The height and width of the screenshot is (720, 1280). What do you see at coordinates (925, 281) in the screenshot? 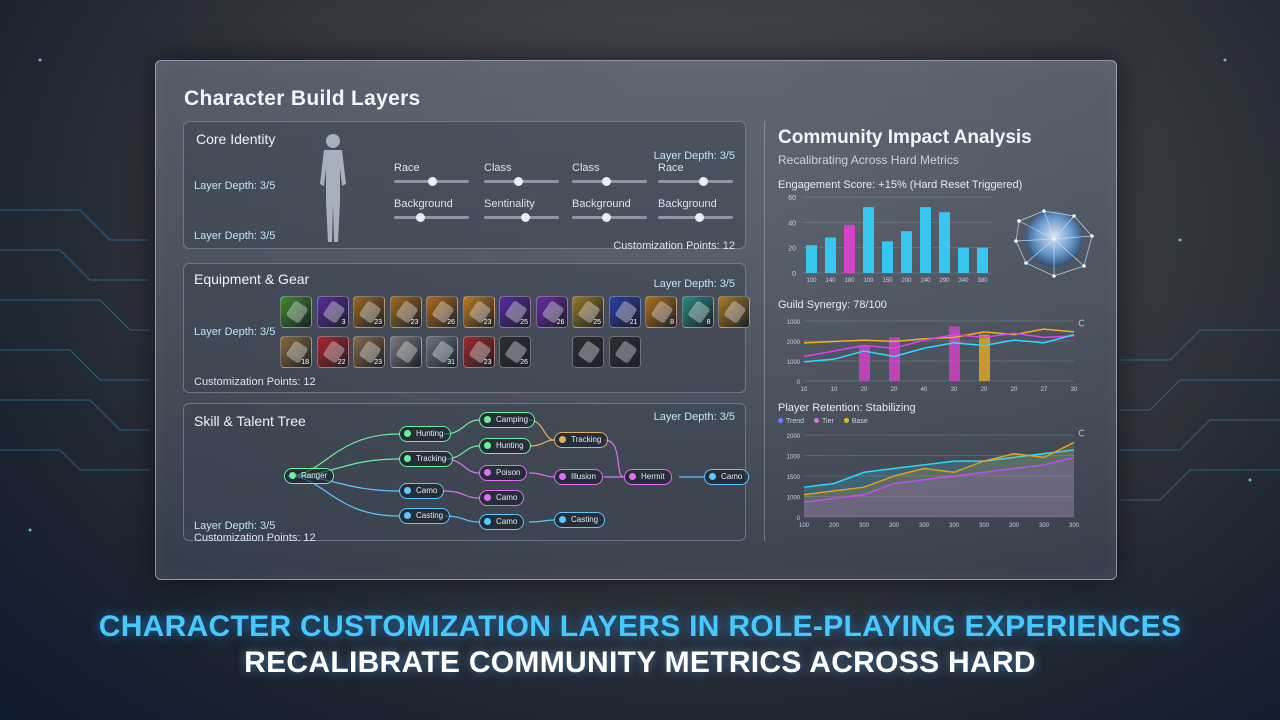
I see `x-tick-label: 240` at bounding box center [925, 281].